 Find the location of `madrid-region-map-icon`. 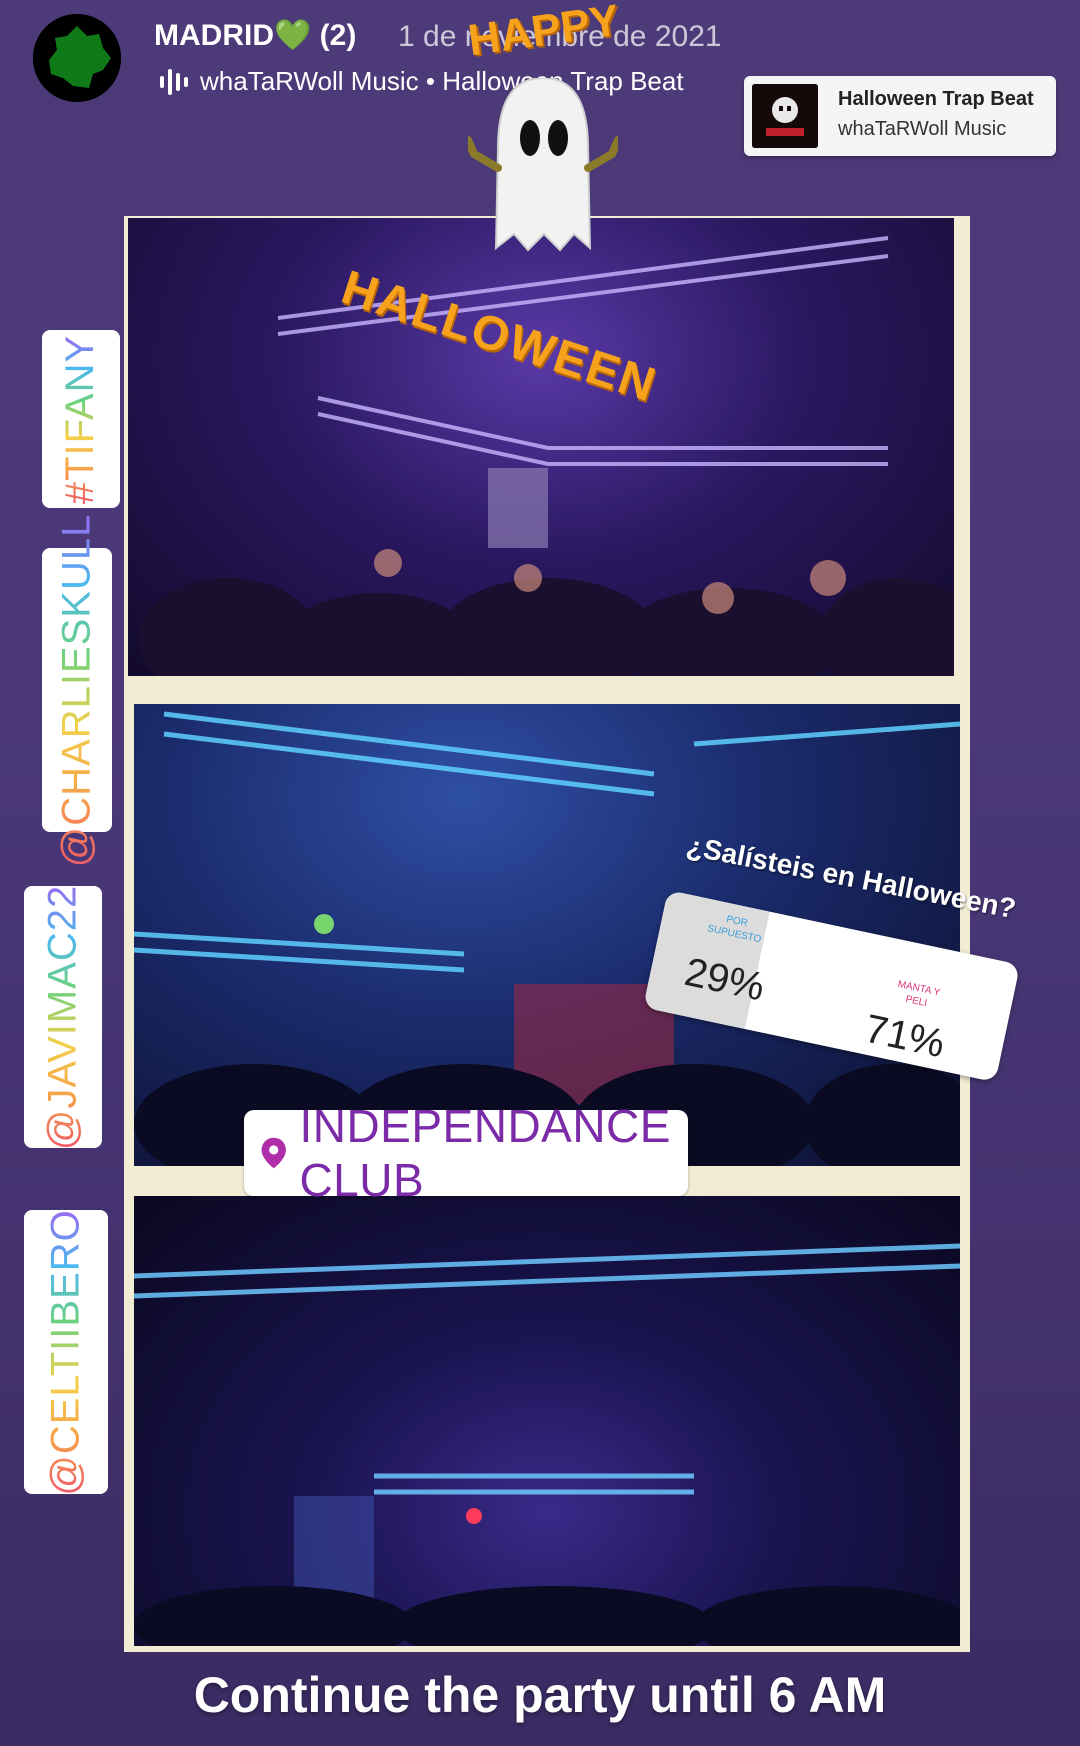

madrid-region-map-icon is located at coordinates (77, 58).